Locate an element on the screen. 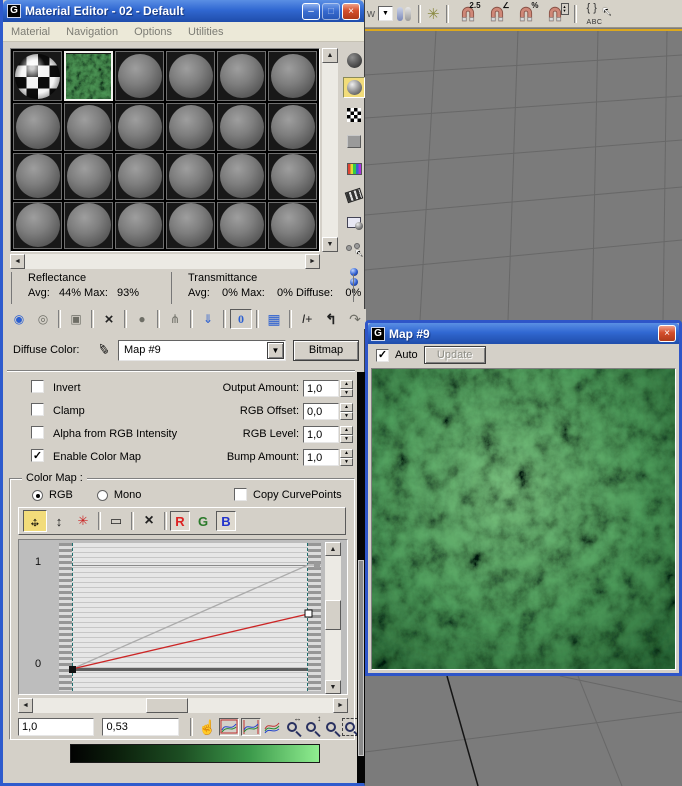 Image resolution: width=682 pixels, height=786 pixels. assign-material-to-selection-icon: ▣ is located at coordinates (76, 319).